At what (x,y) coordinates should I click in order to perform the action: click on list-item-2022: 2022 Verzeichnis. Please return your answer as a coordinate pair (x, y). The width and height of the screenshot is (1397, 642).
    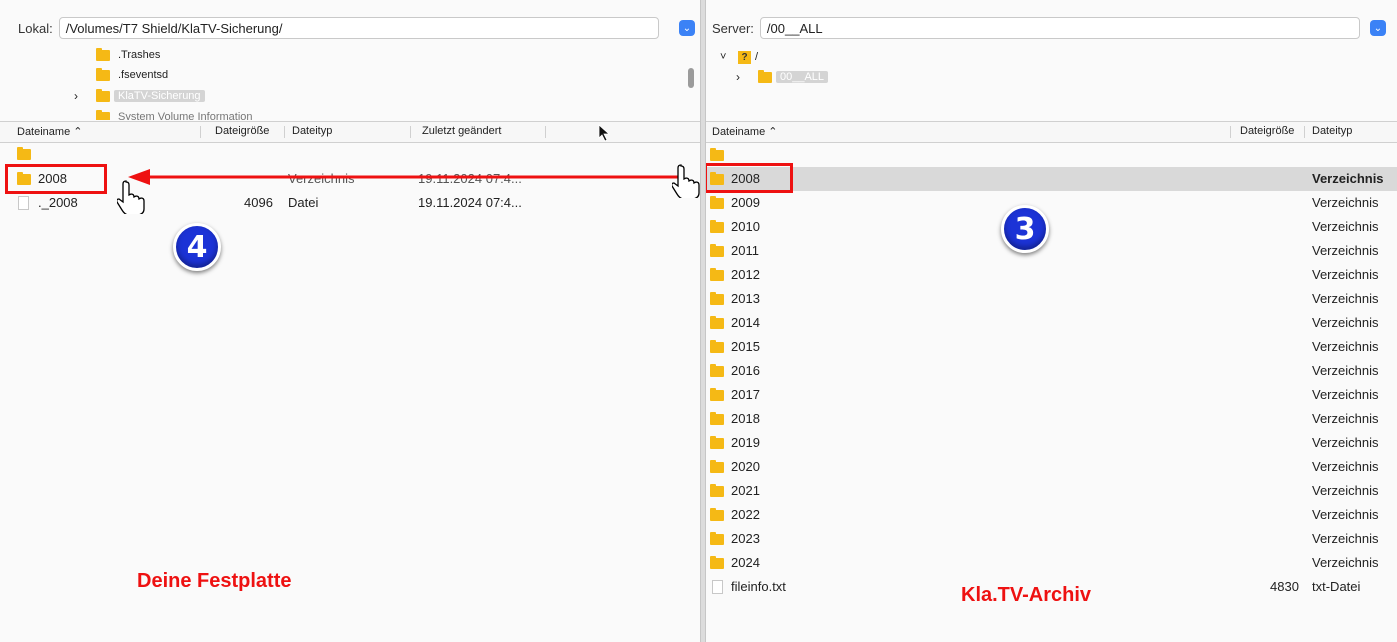
    Looking at the image, I should click on (1051, 515).